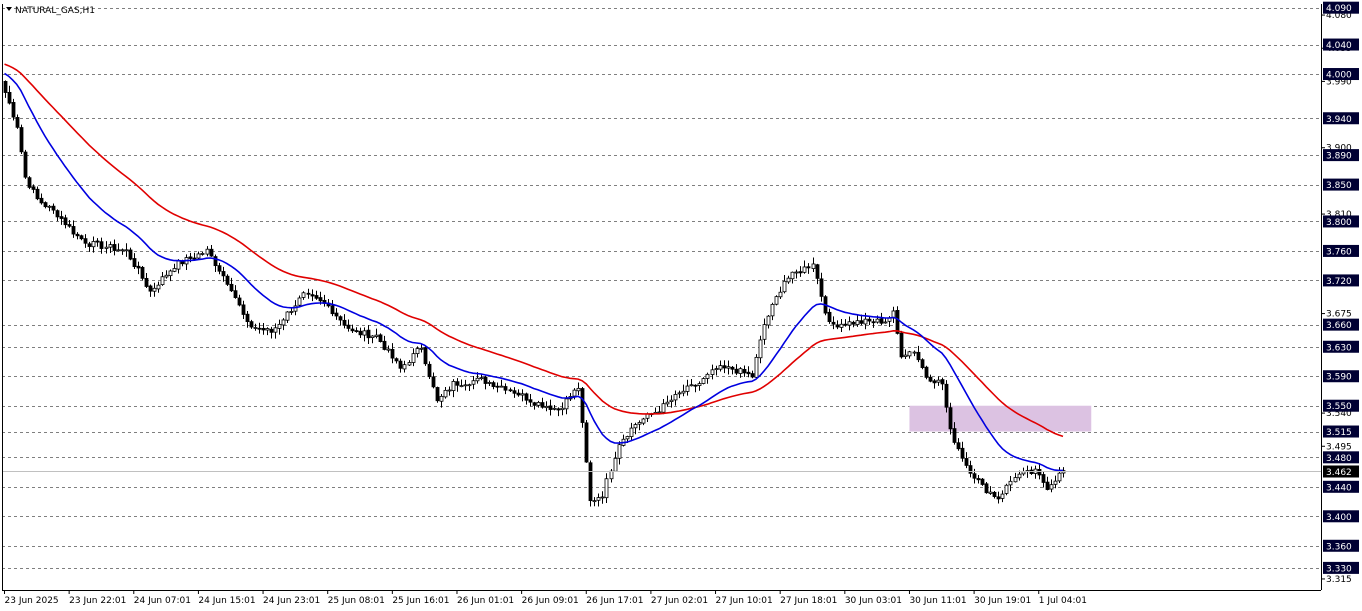 The image size is (1362, 611). I want to click on price-level-label: 3.940, so click(1341, 118).